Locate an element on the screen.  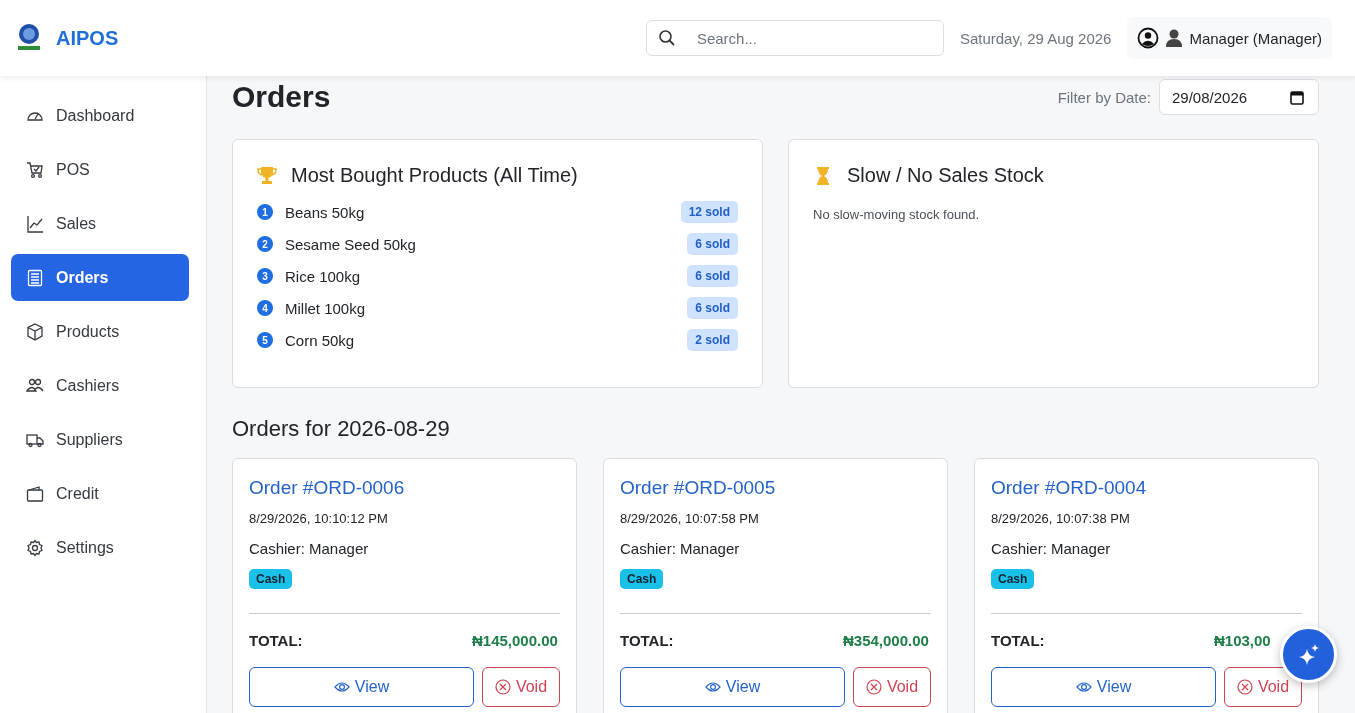
card-title: Slow / No Sales Stock is located at coordinates (945, 175).